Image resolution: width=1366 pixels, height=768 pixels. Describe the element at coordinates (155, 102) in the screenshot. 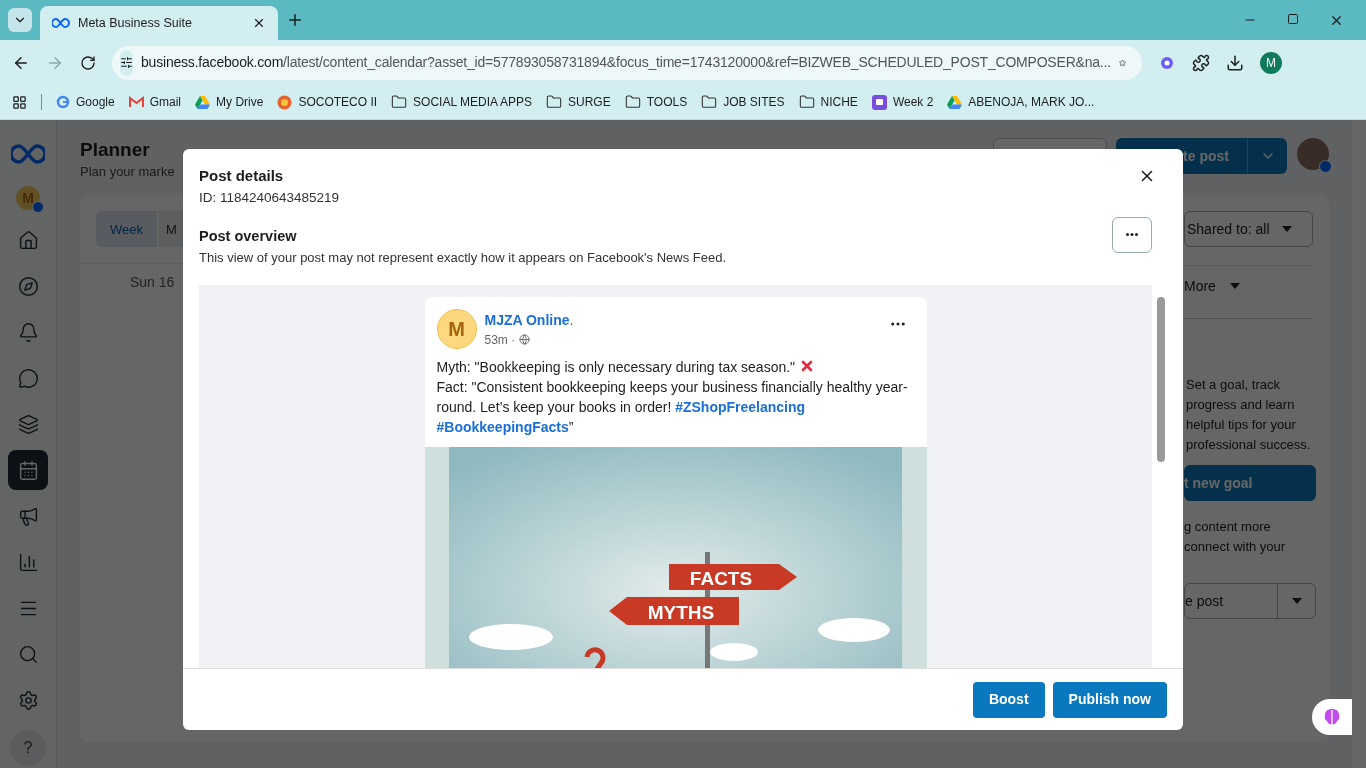

I see `bookmark-item: Gmail` at that location.